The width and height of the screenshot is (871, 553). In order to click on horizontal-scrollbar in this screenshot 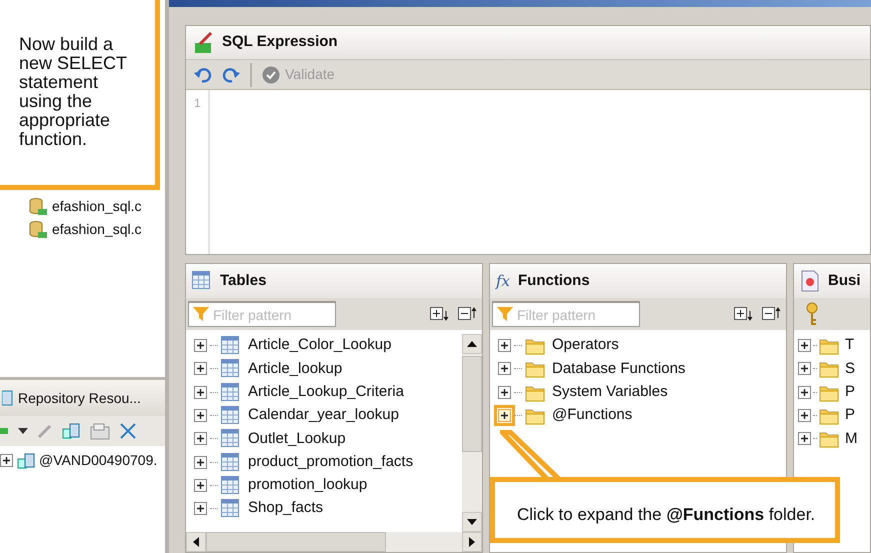, I will do `click(334, 542)`.